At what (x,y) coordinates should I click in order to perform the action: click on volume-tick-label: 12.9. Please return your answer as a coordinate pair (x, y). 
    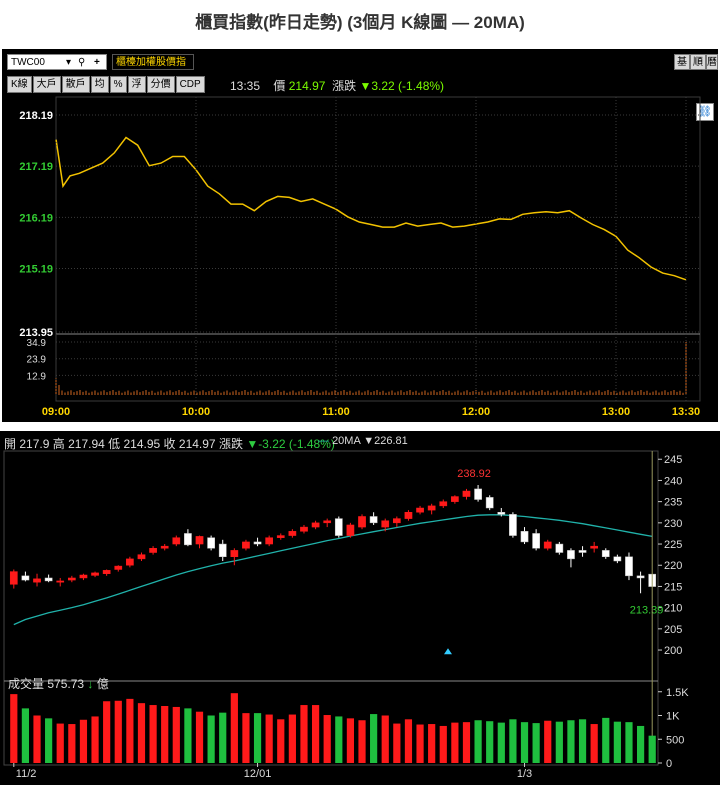
    Looking at the image, I should click on (37, 376).